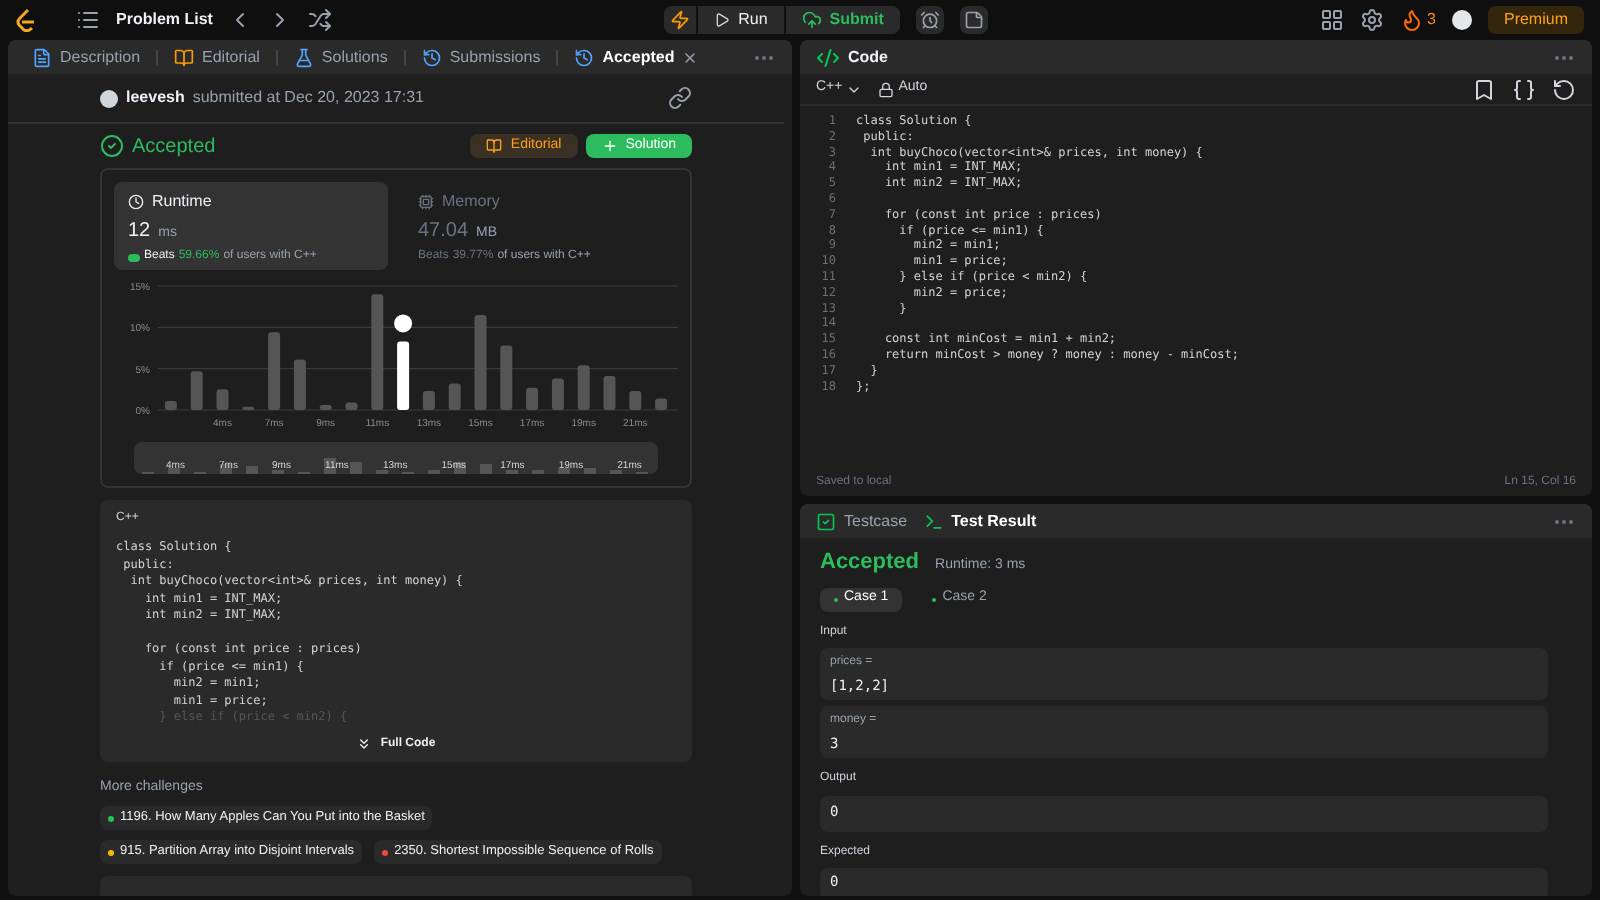  What do you see at coordinates (136, 202) in the screenshot?
I see `clock-icon` at bounding box center [136, 202].